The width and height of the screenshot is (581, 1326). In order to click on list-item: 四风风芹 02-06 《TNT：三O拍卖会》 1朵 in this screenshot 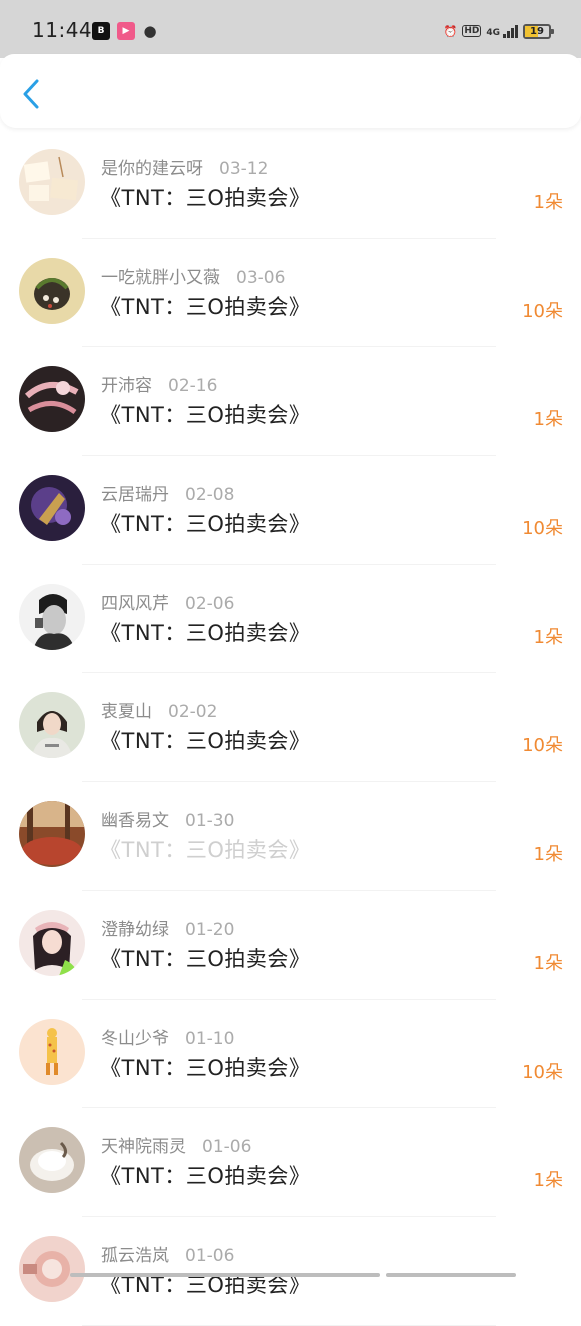, I will do `click(290, 619)`.